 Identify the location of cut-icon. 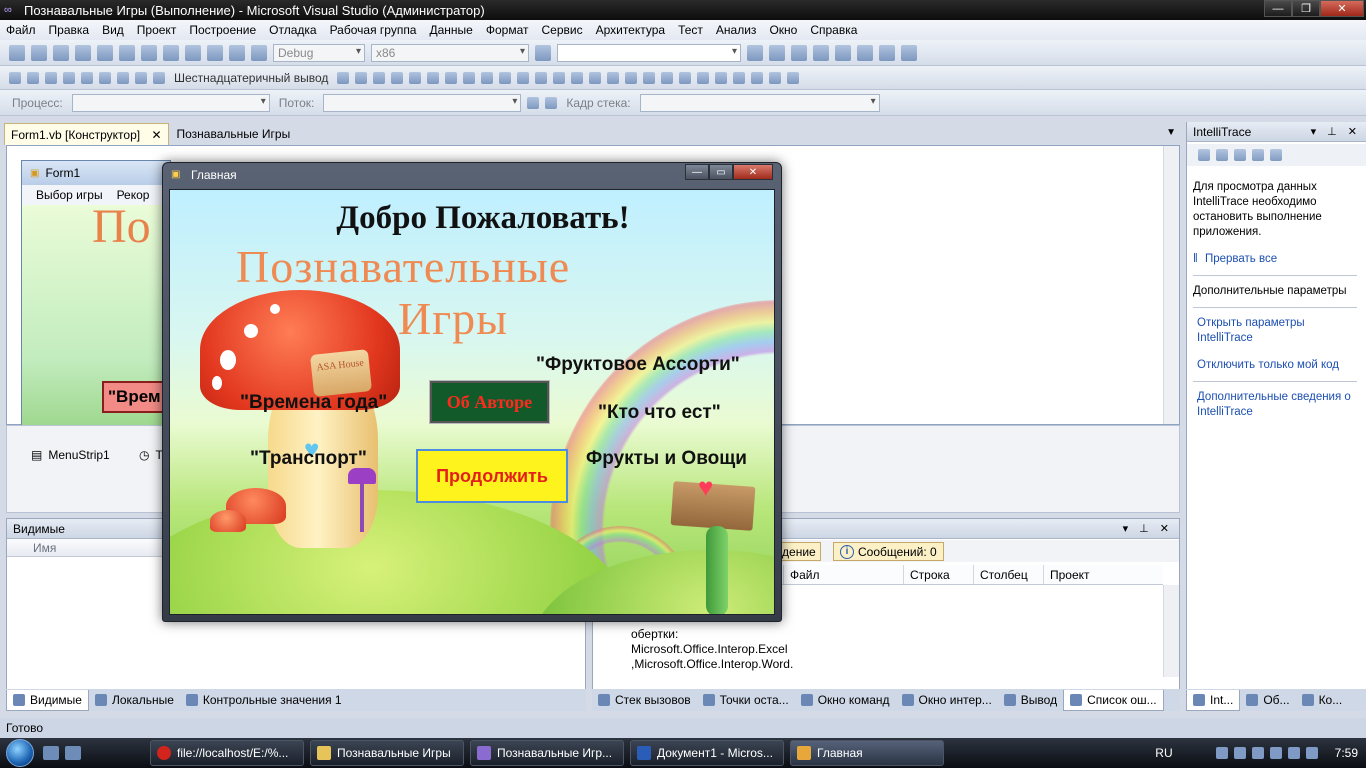
(127, 52).